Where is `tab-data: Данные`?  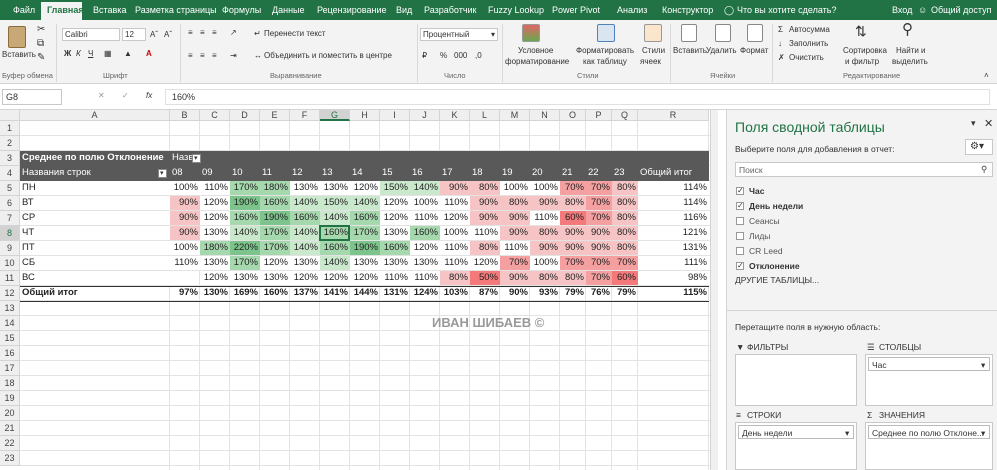 tab-data: Данные is located at coordinates (288, 10).